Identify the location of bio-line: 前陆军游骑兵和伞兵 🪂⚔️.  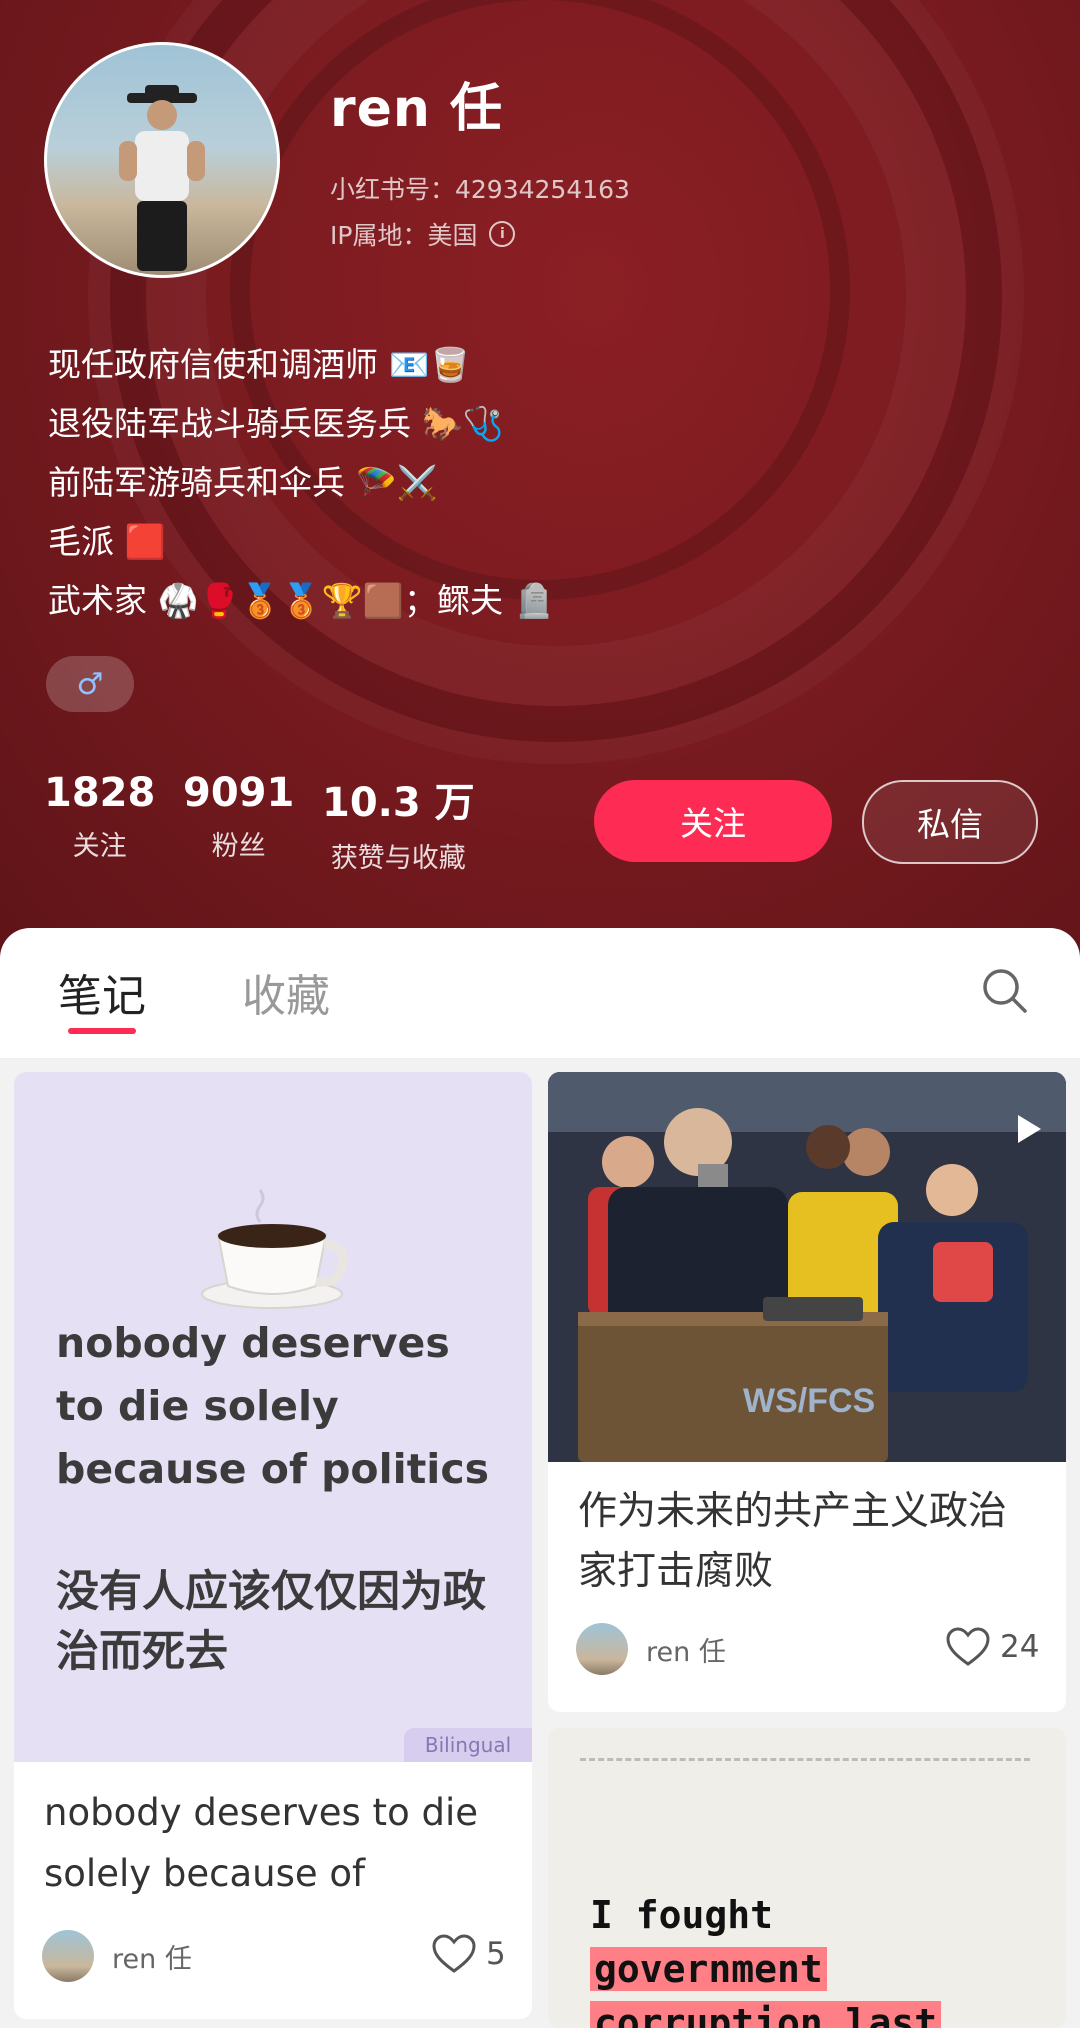
(243, 482).